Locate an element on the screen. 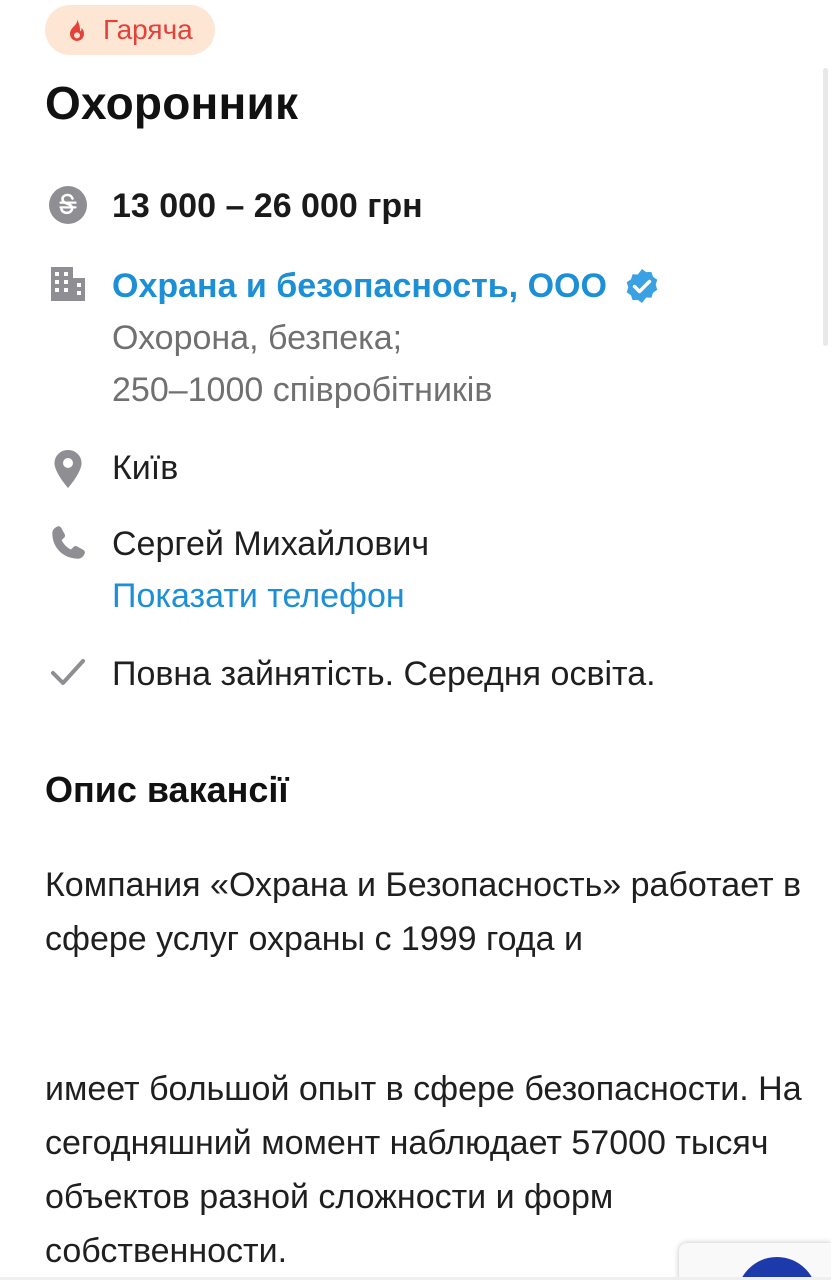 Image resolution: width=831 pixels, height=1280 pixels. hot-badge-label: Гаряча is located at coordinates (148, 29).